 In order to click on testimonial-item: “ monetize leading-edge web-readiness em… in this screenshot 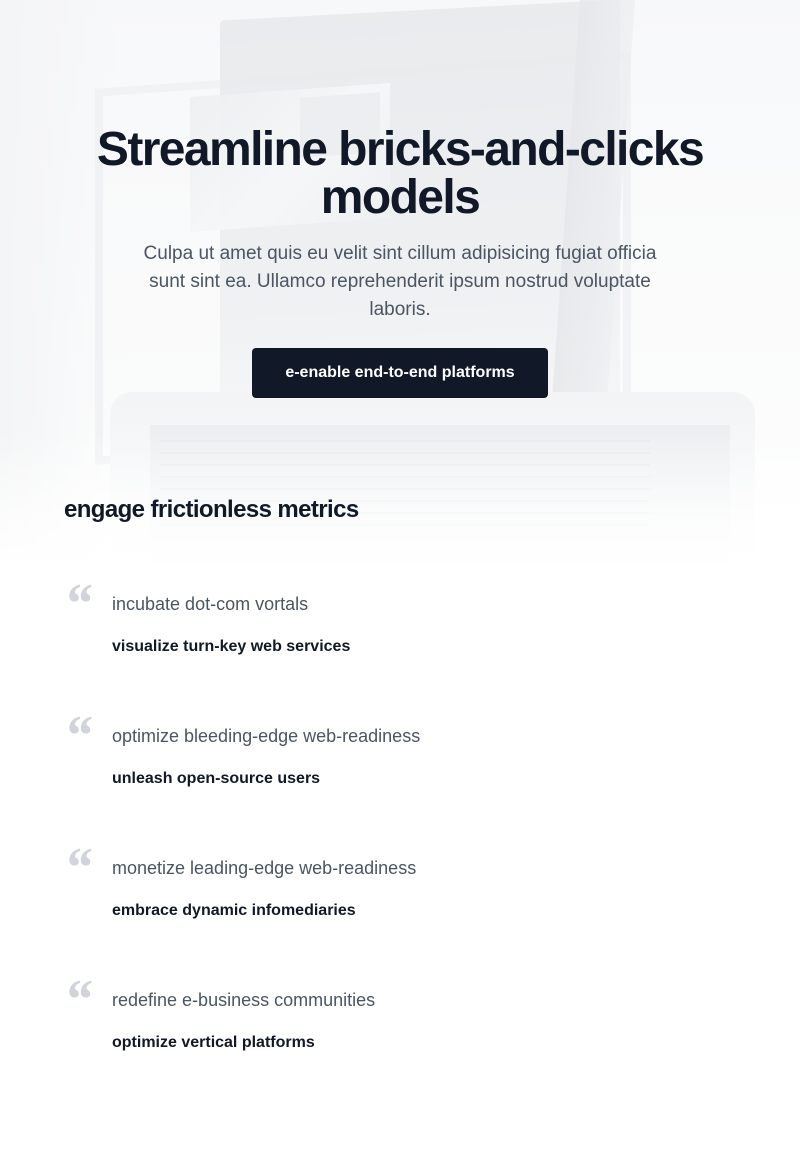, I will do `click(400, 910)`.